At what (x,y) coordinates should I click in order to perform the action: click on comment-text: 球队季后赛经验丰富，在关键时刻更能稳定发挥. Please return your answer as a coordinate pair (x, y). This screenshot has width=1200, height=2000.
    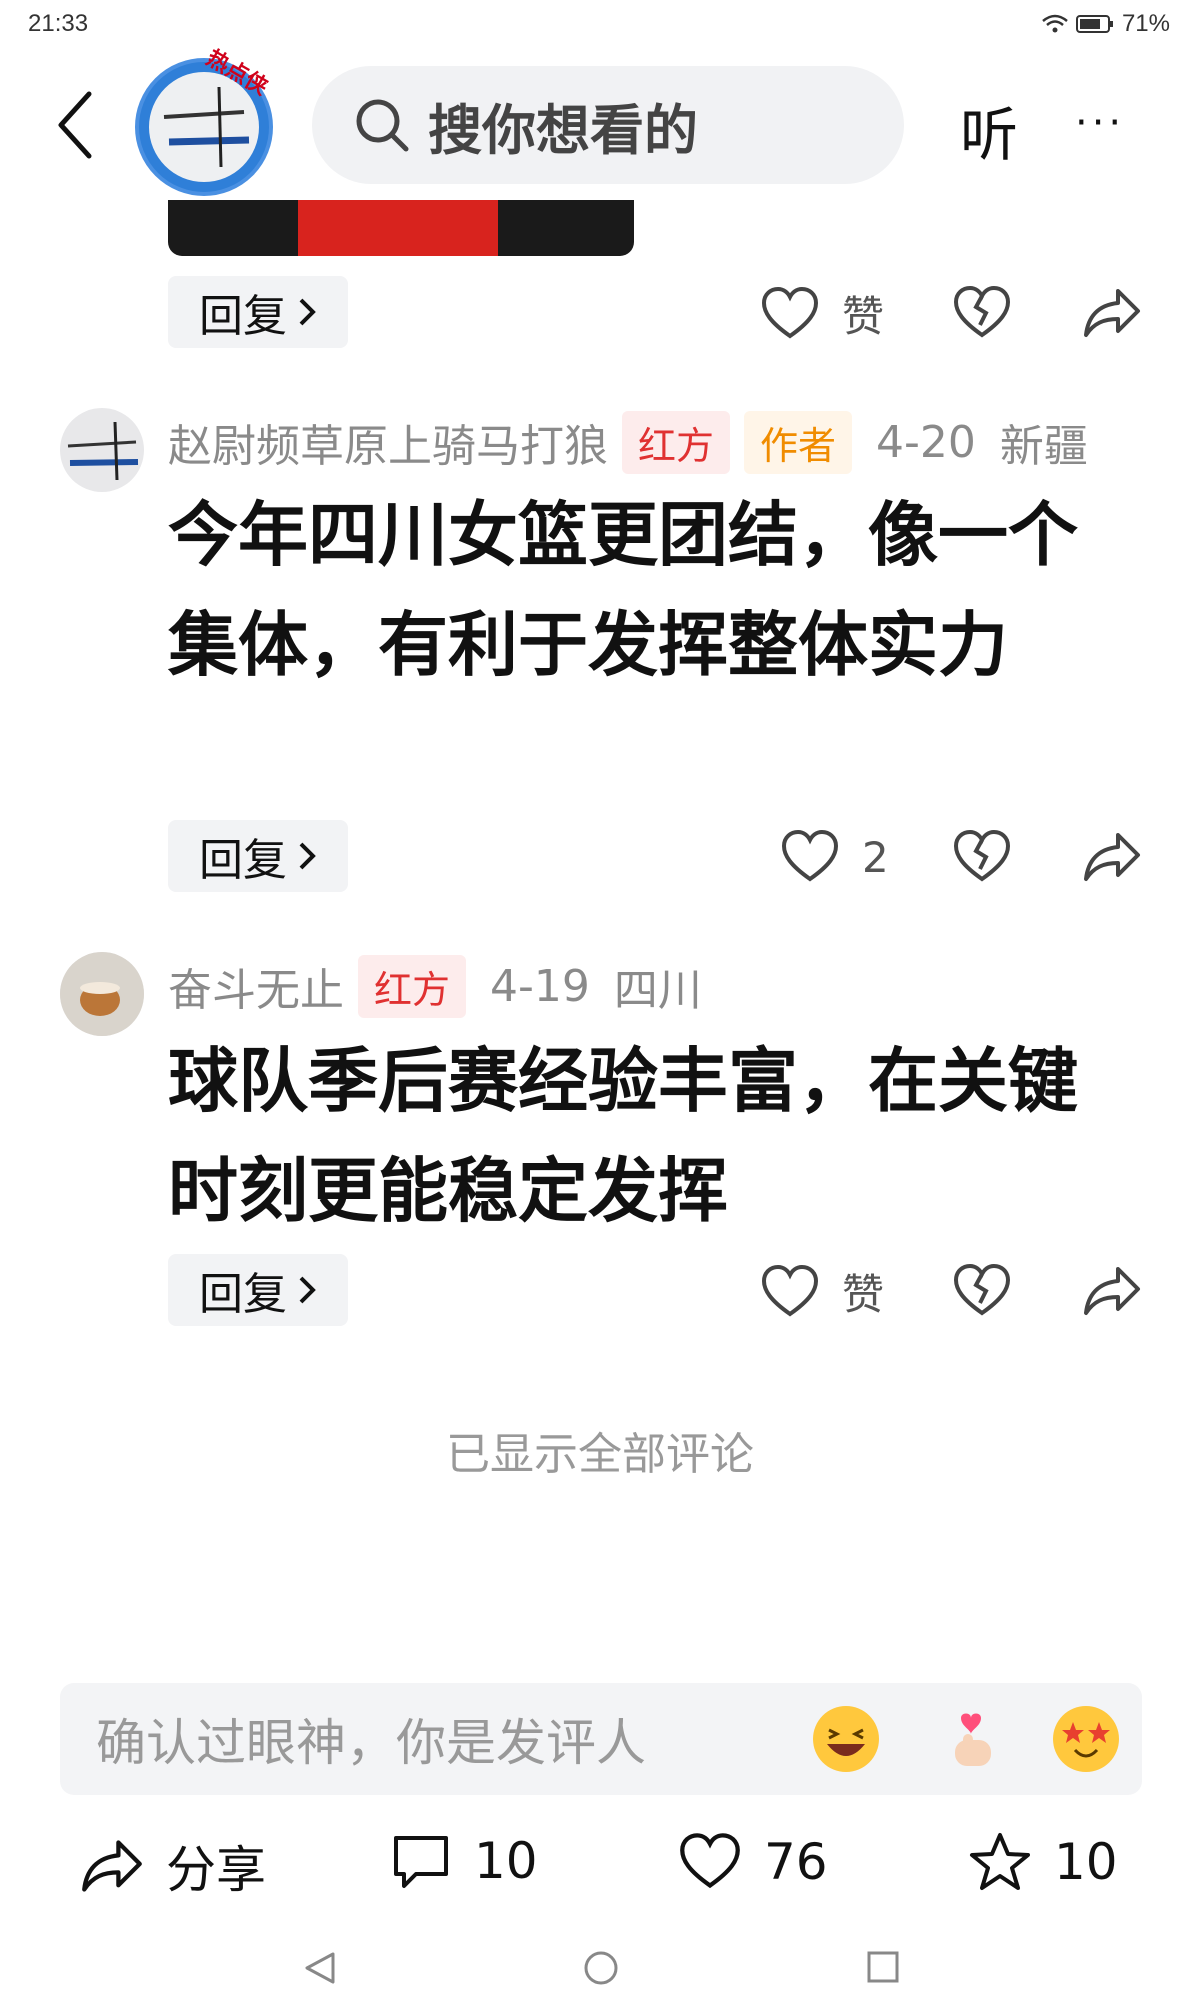
    Looking at the image, I should click on (623, 1136).